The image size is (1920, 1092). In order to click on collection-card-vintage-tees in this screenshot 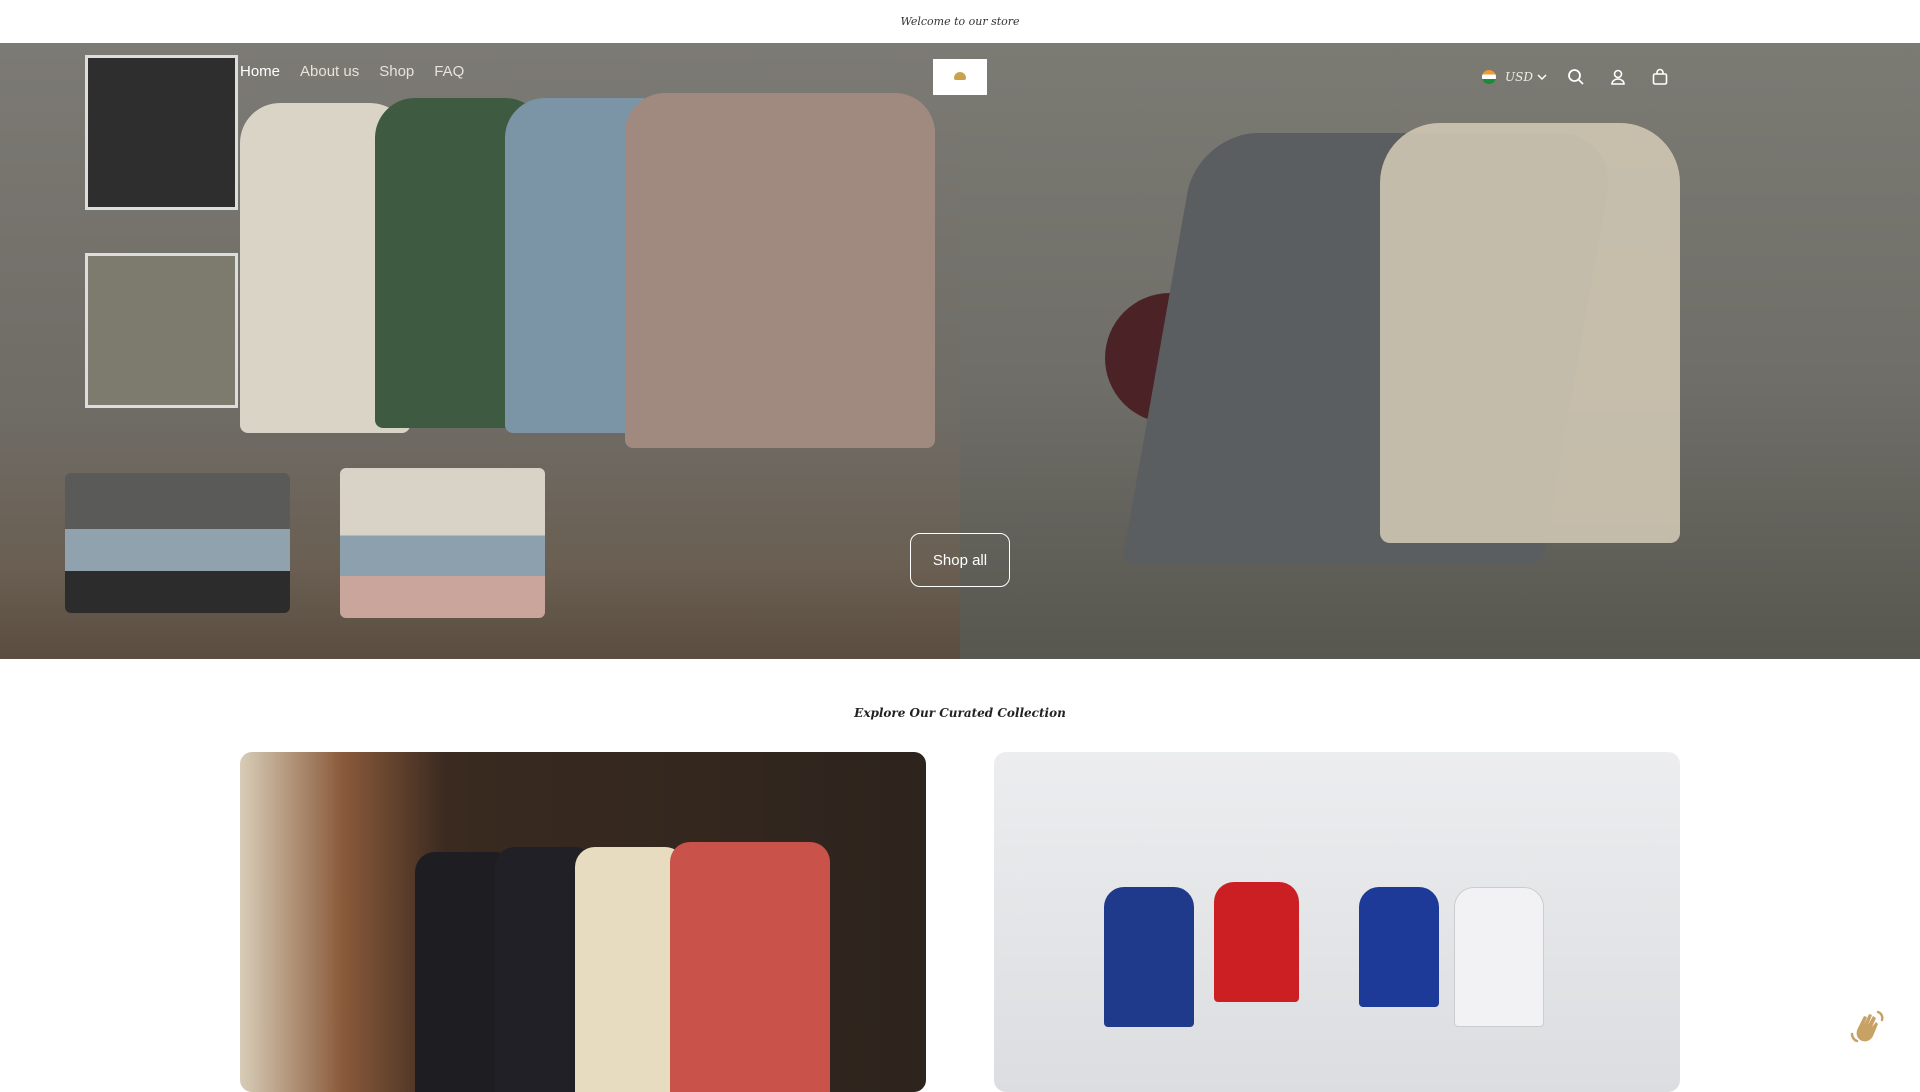, I will do `click(583, 922)`.